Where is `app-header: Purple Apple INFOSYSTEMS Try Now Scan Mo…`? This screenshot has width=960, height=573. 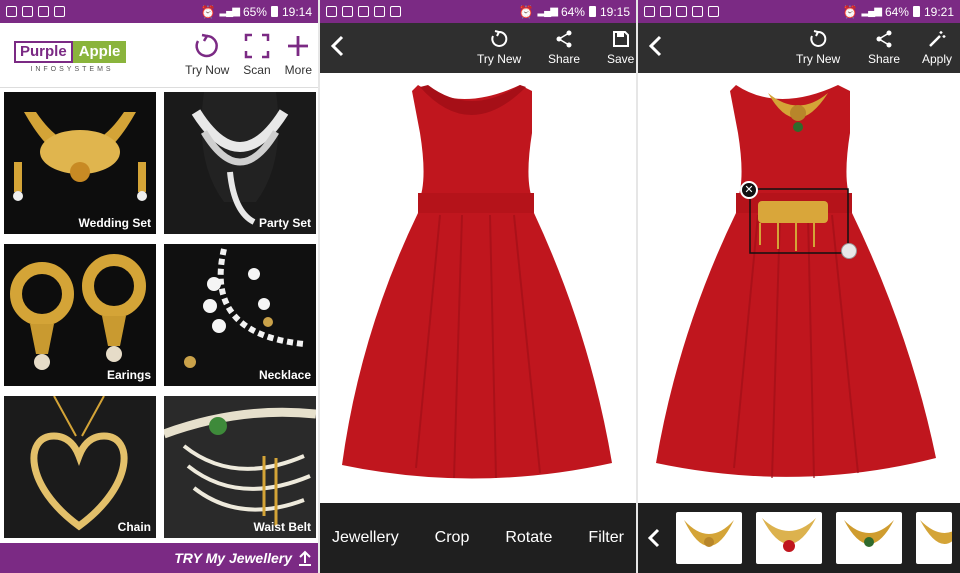 app-header: Purple Apple INFOSYSTEMS Try Now Scan Mo… is located at coordinates (159, 55).